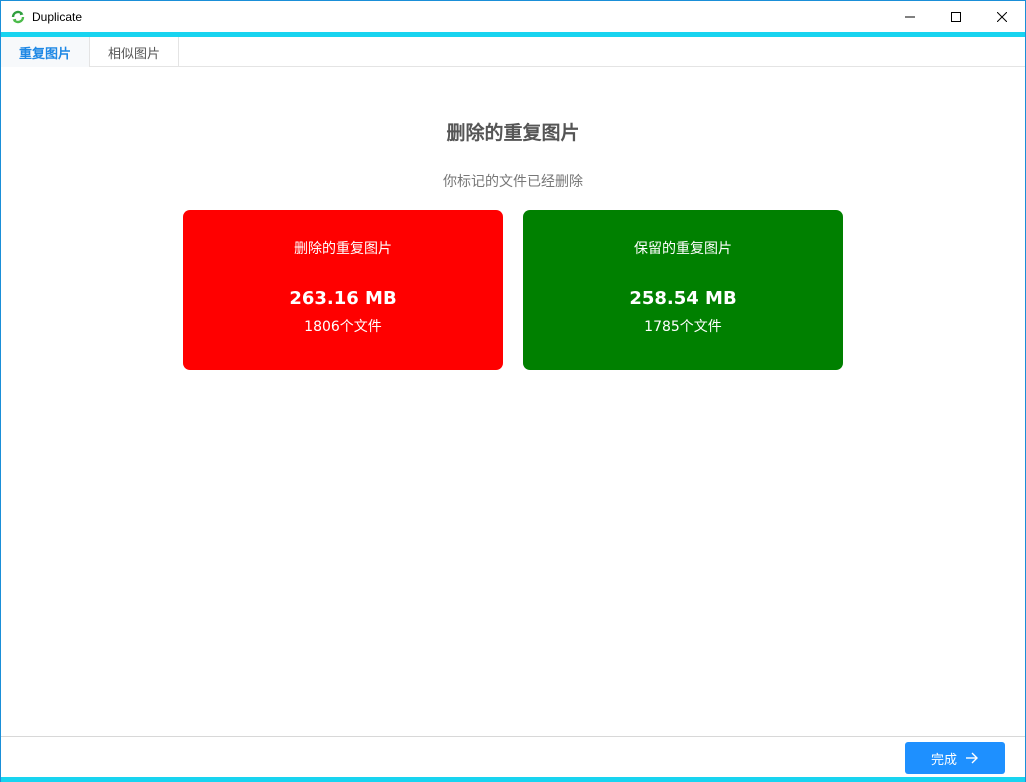 The width and height of the screenshot is (1026, 782). What do you see at coordinates (57, 16) in the screenshot?
I see `window-title: Duplicate` at bounding box center [57, 16].